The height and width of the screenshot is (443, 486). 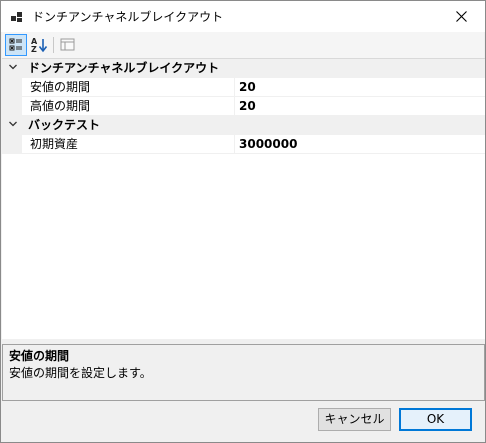 I want to click on categorized-view-button, so click(x=16, y=45).